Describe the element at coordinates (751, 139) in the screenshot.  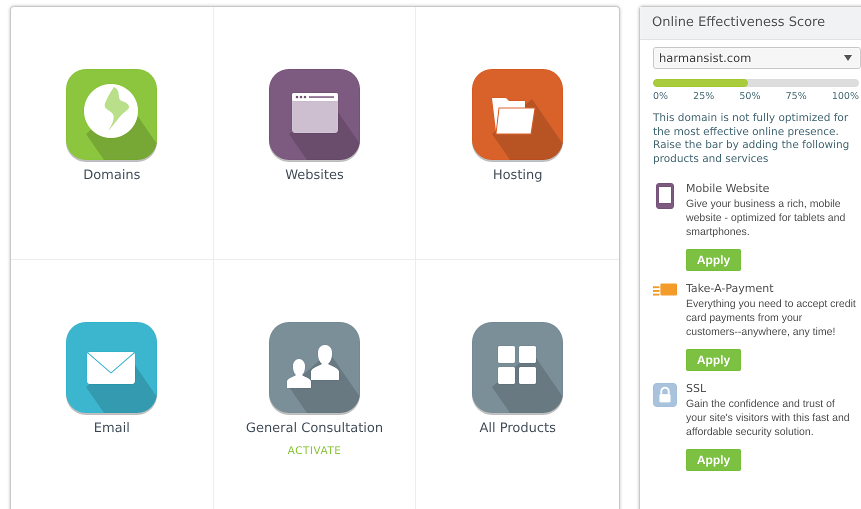
I see `score-message: This domain is not fully optimized for the most effective online presence. Raise the bar by adding the following products and services` at that location.